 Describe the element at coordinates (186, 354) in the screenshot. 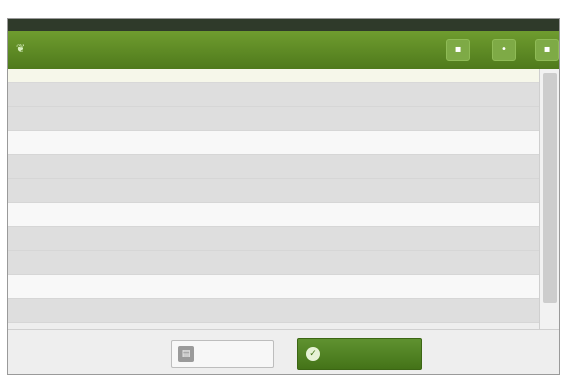

I see `filter-icon: ▤` at that location.